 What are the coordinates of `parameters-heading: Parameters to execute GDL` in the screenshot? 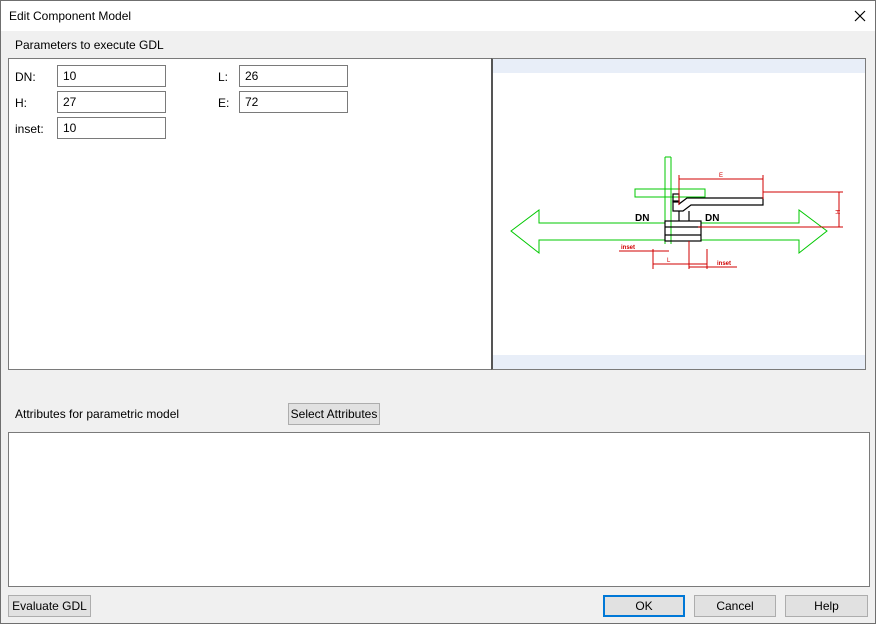 It's located at (89, 45).